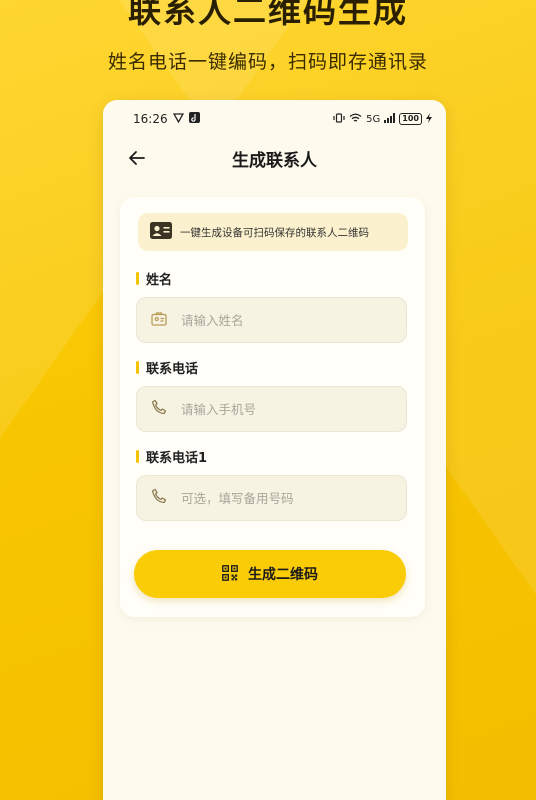 This screenshot has width=536, height=800. Describe the element at coordinates (267, 62) in the screenshot. I see `promo-subtitle: 姓名电话一键编码，扫码即存通讯录` at that location.